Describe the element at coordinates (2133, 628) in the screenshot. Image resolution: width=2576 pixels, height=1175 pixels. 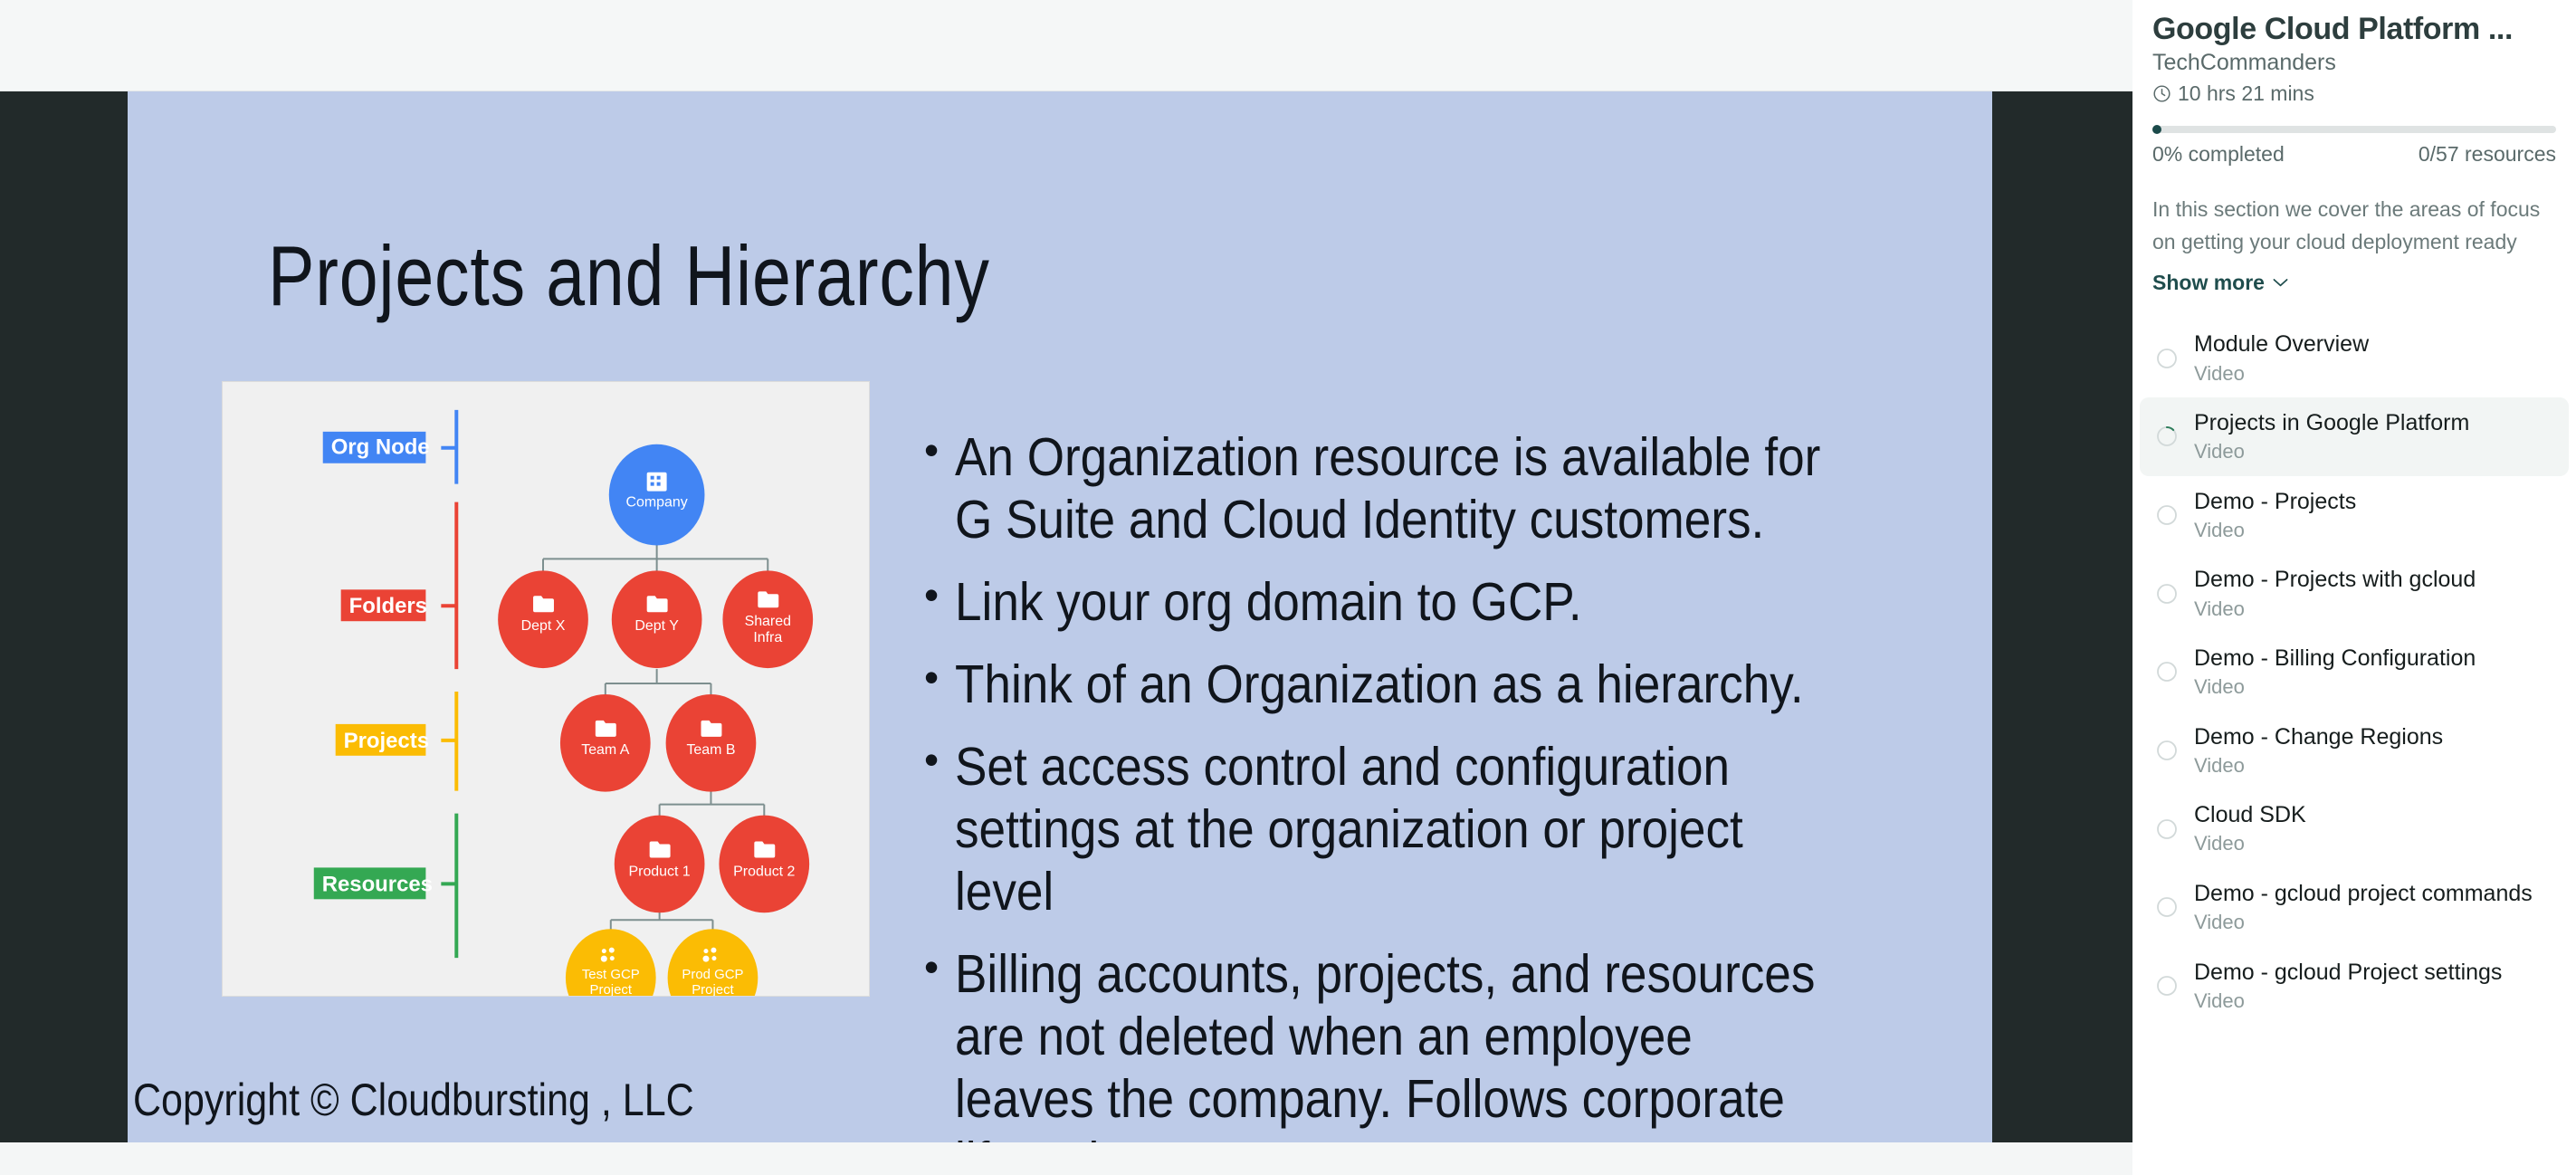
I see `collapse-panel-icon: ‹ ›` at that location.